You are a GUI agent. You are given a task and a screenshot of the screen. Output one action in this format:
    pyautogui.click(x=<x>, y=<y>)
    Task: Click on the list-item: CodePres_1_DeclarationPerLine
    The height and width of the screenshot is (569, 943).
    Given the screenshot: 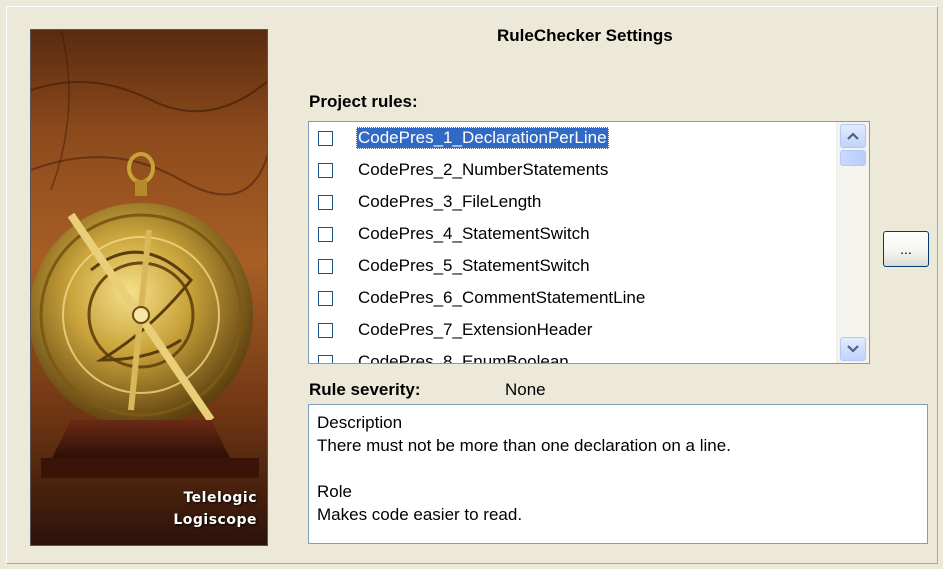 What is the action you would take?
    pyautogui.click(x=574, y=138)
    